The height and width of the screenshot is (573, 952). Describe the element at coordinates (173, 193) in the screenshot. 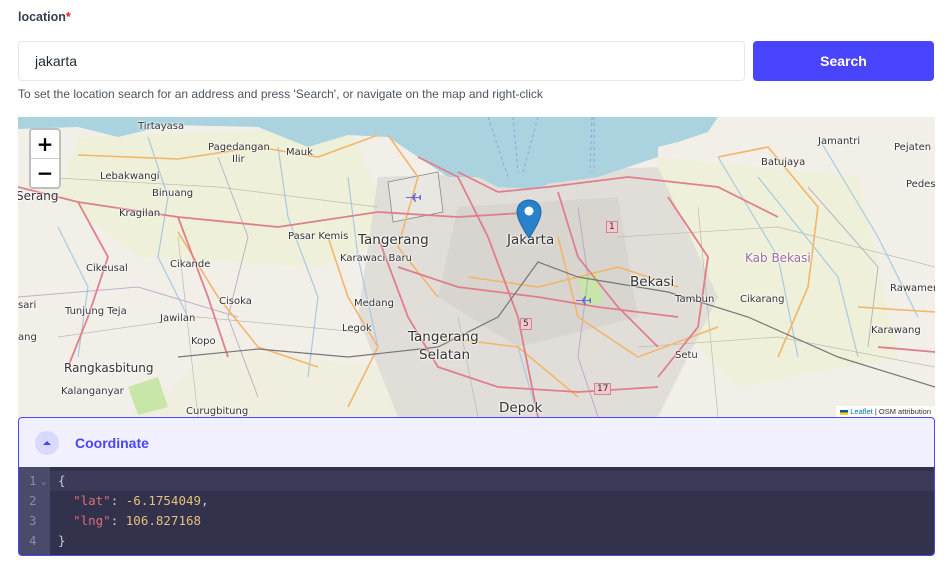

I see `map-label-place: Binuang` at that location.